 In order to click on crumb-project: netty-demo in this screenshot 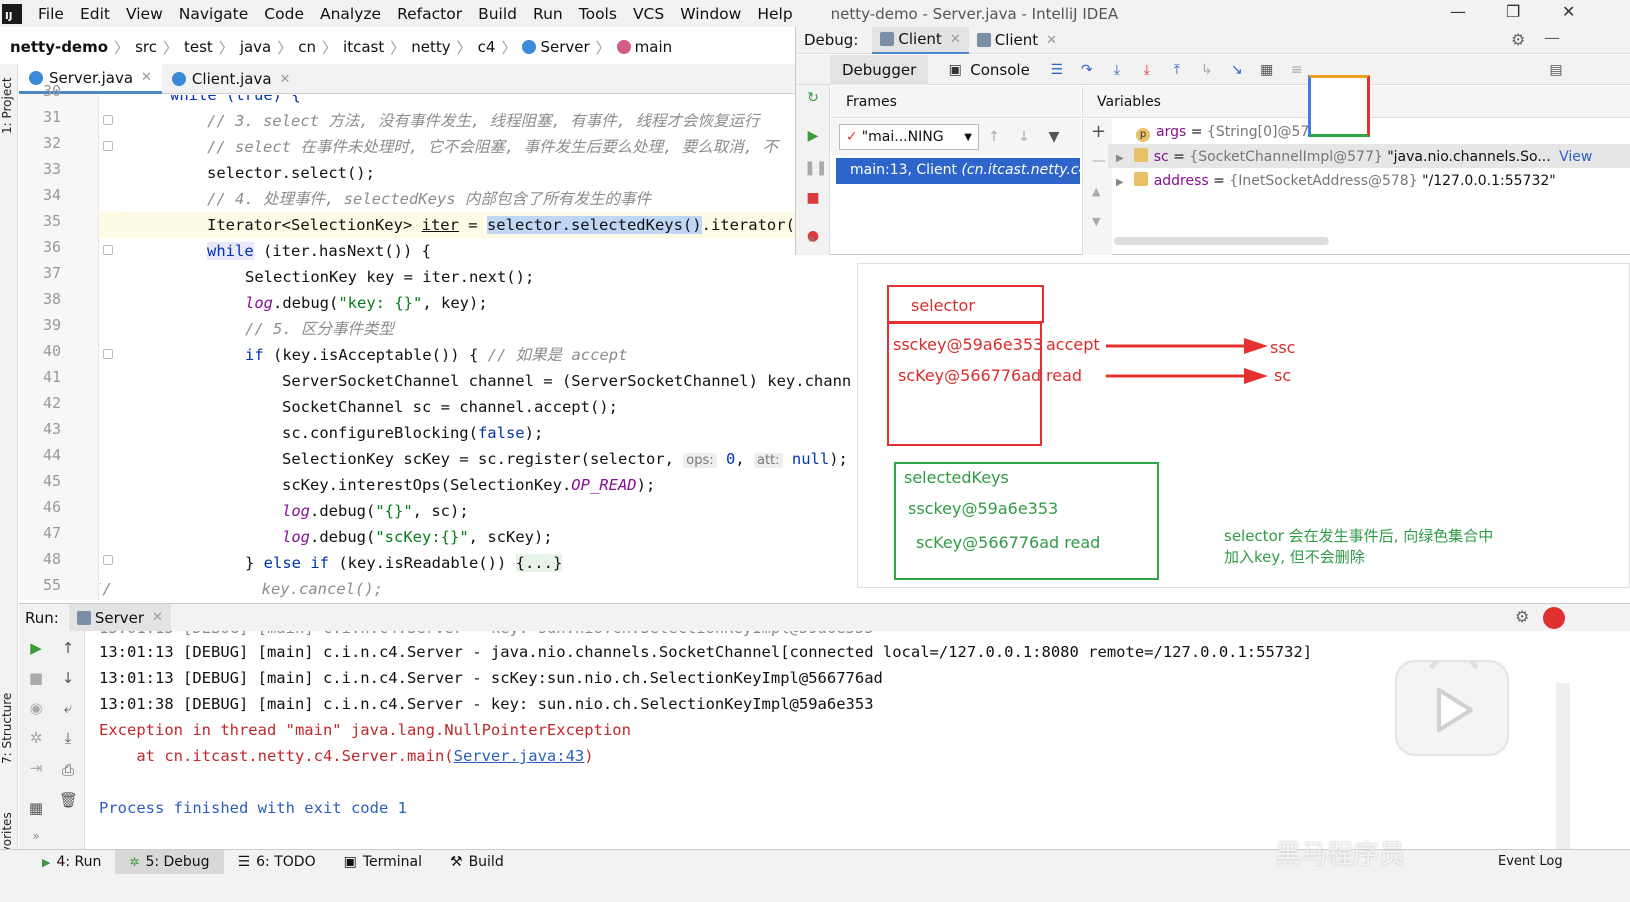, I will do `click(59, 47)`.